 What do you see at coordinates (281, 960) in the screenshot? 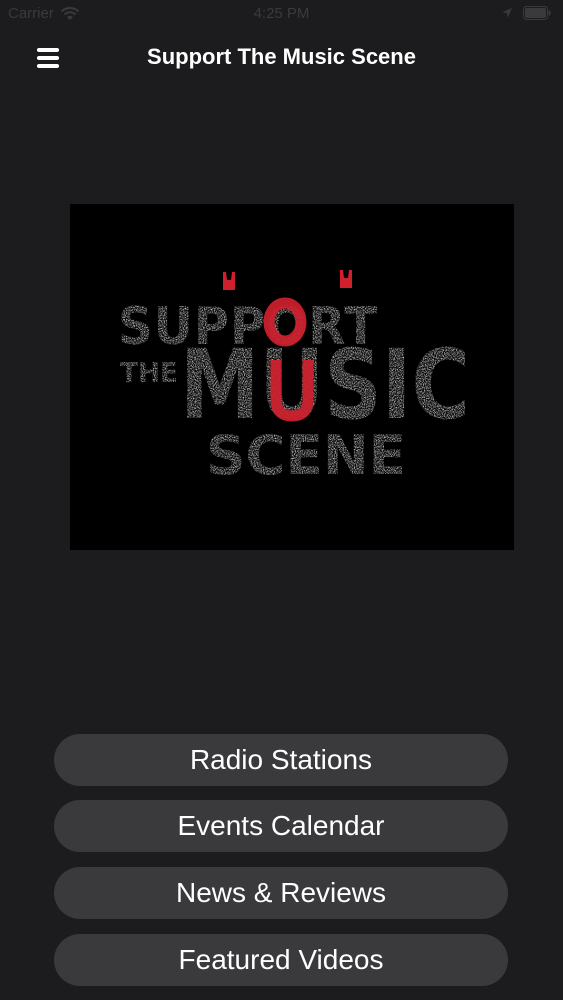
I see `featured-videos-button: Featured Videos` at bounding box center [281, 960].